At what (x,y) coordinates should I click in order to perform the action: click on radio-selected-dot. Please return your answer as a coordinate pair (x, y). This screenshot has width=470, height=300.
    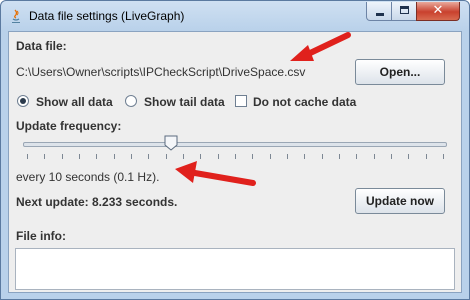
    Looking at the image, I should click on (23, 101).